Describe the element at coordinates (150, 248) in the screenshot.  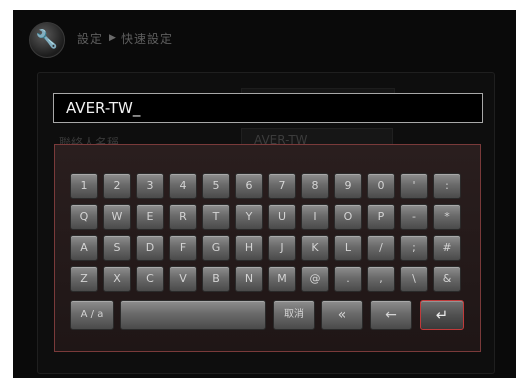
I see `key-d: D` at that location.